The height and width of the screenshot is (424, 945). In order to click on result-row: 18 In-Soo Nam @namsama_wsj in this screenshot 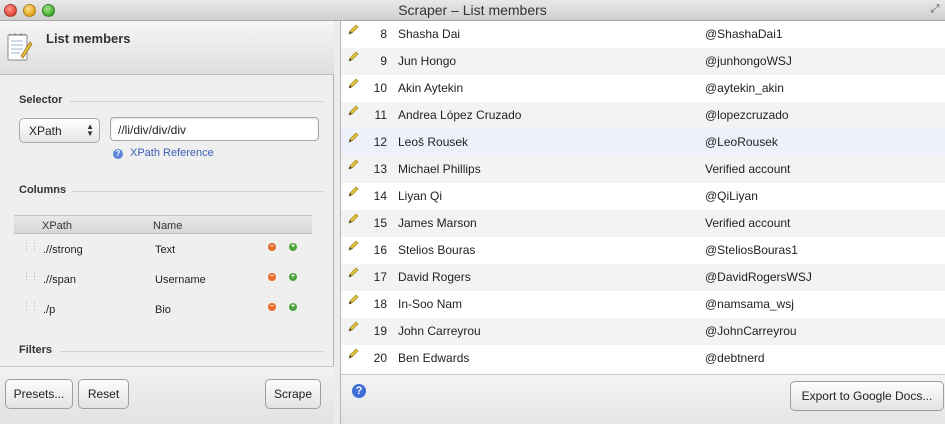, I will do `click(643, 304)`.